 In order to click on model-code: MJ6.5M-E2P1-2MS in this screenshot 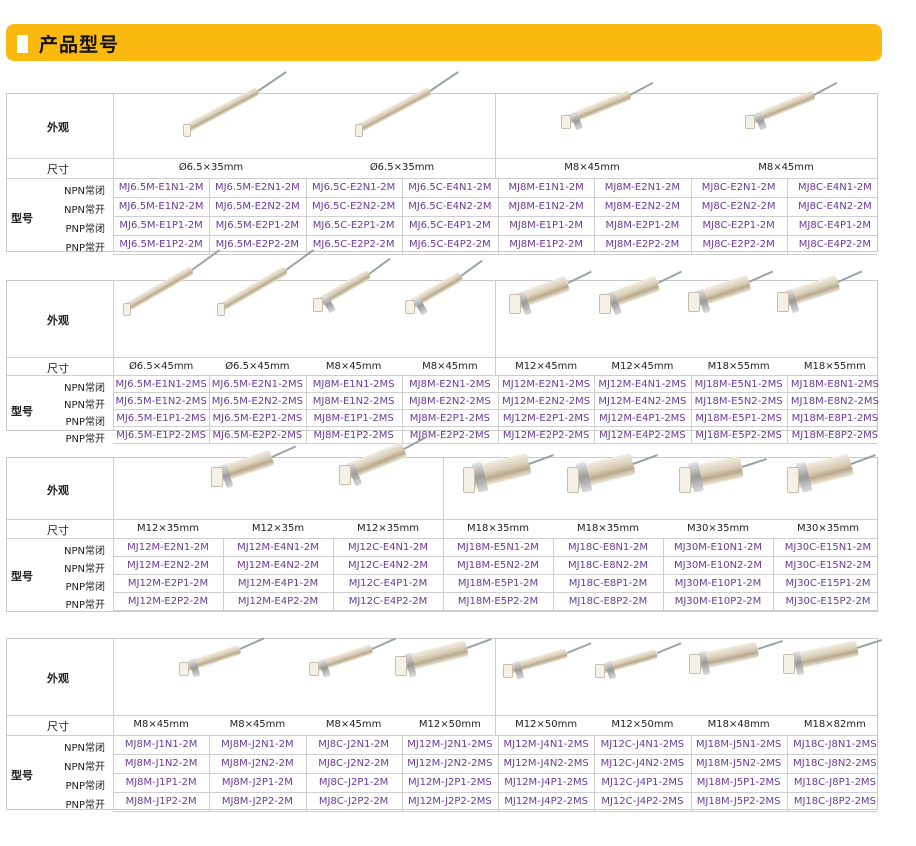, I will do `click(257, 418)`.